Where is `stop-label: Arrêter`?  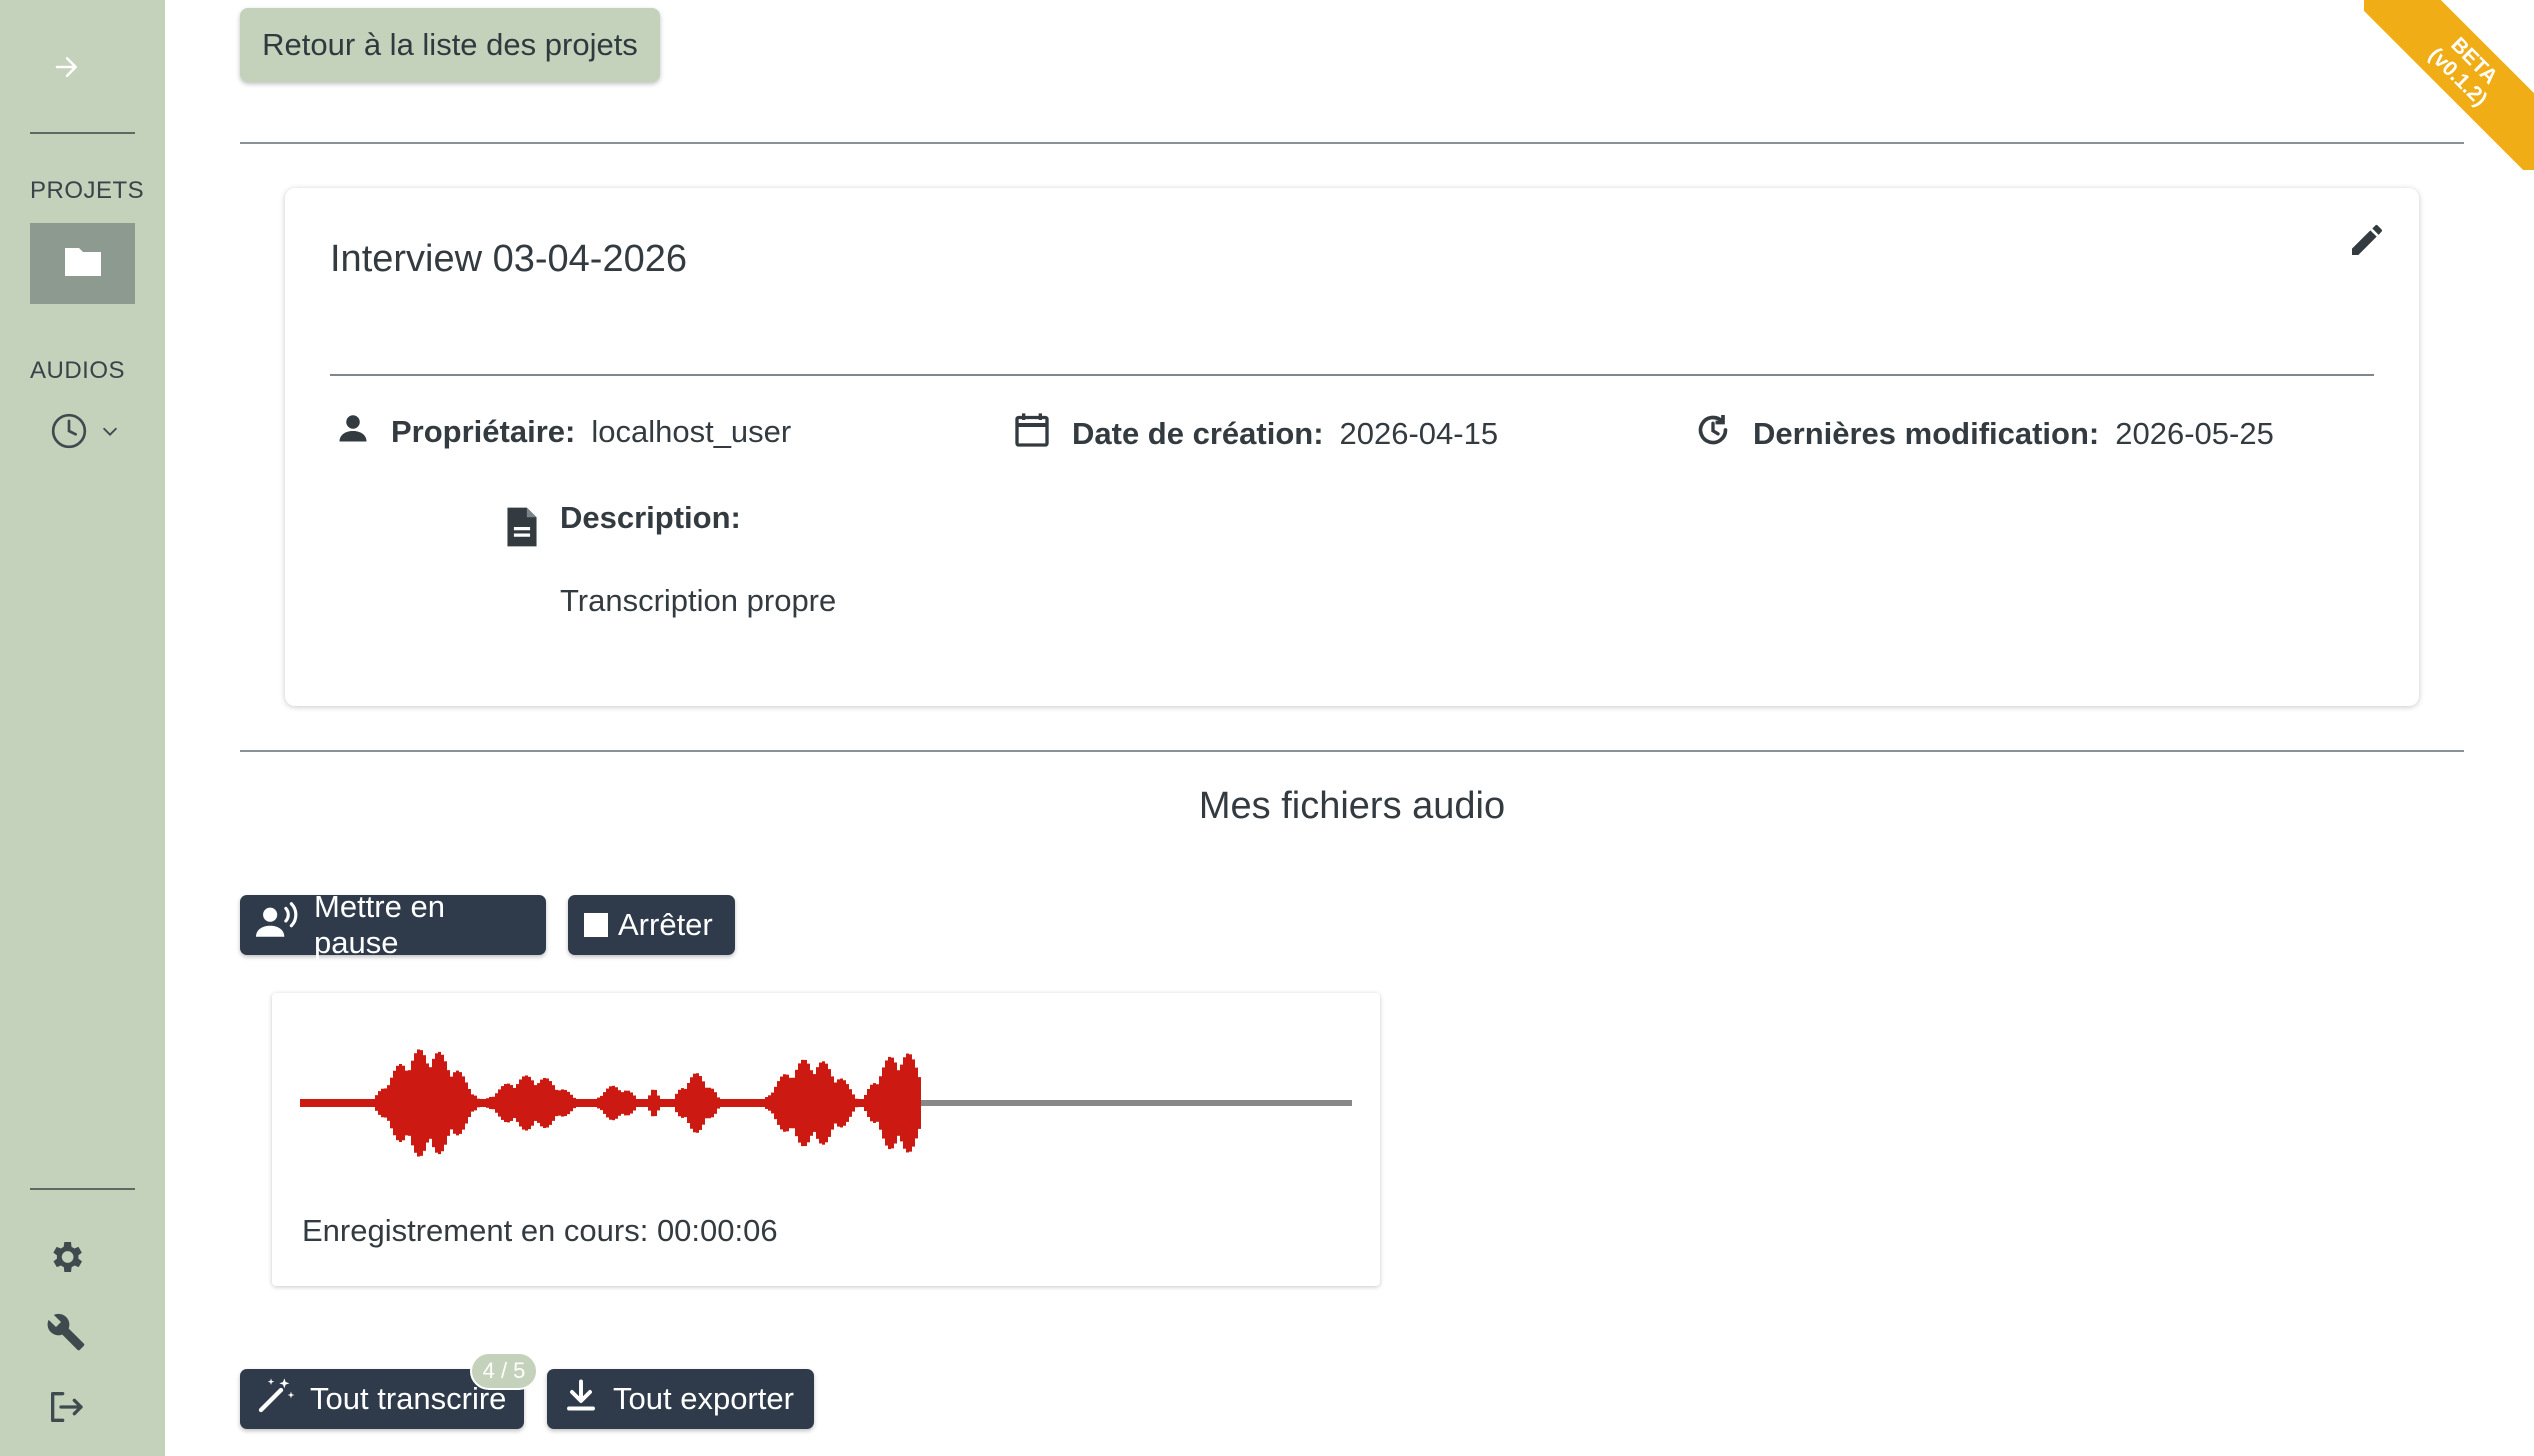 stop-label: Arrêter is located at coordinates (665, 924).